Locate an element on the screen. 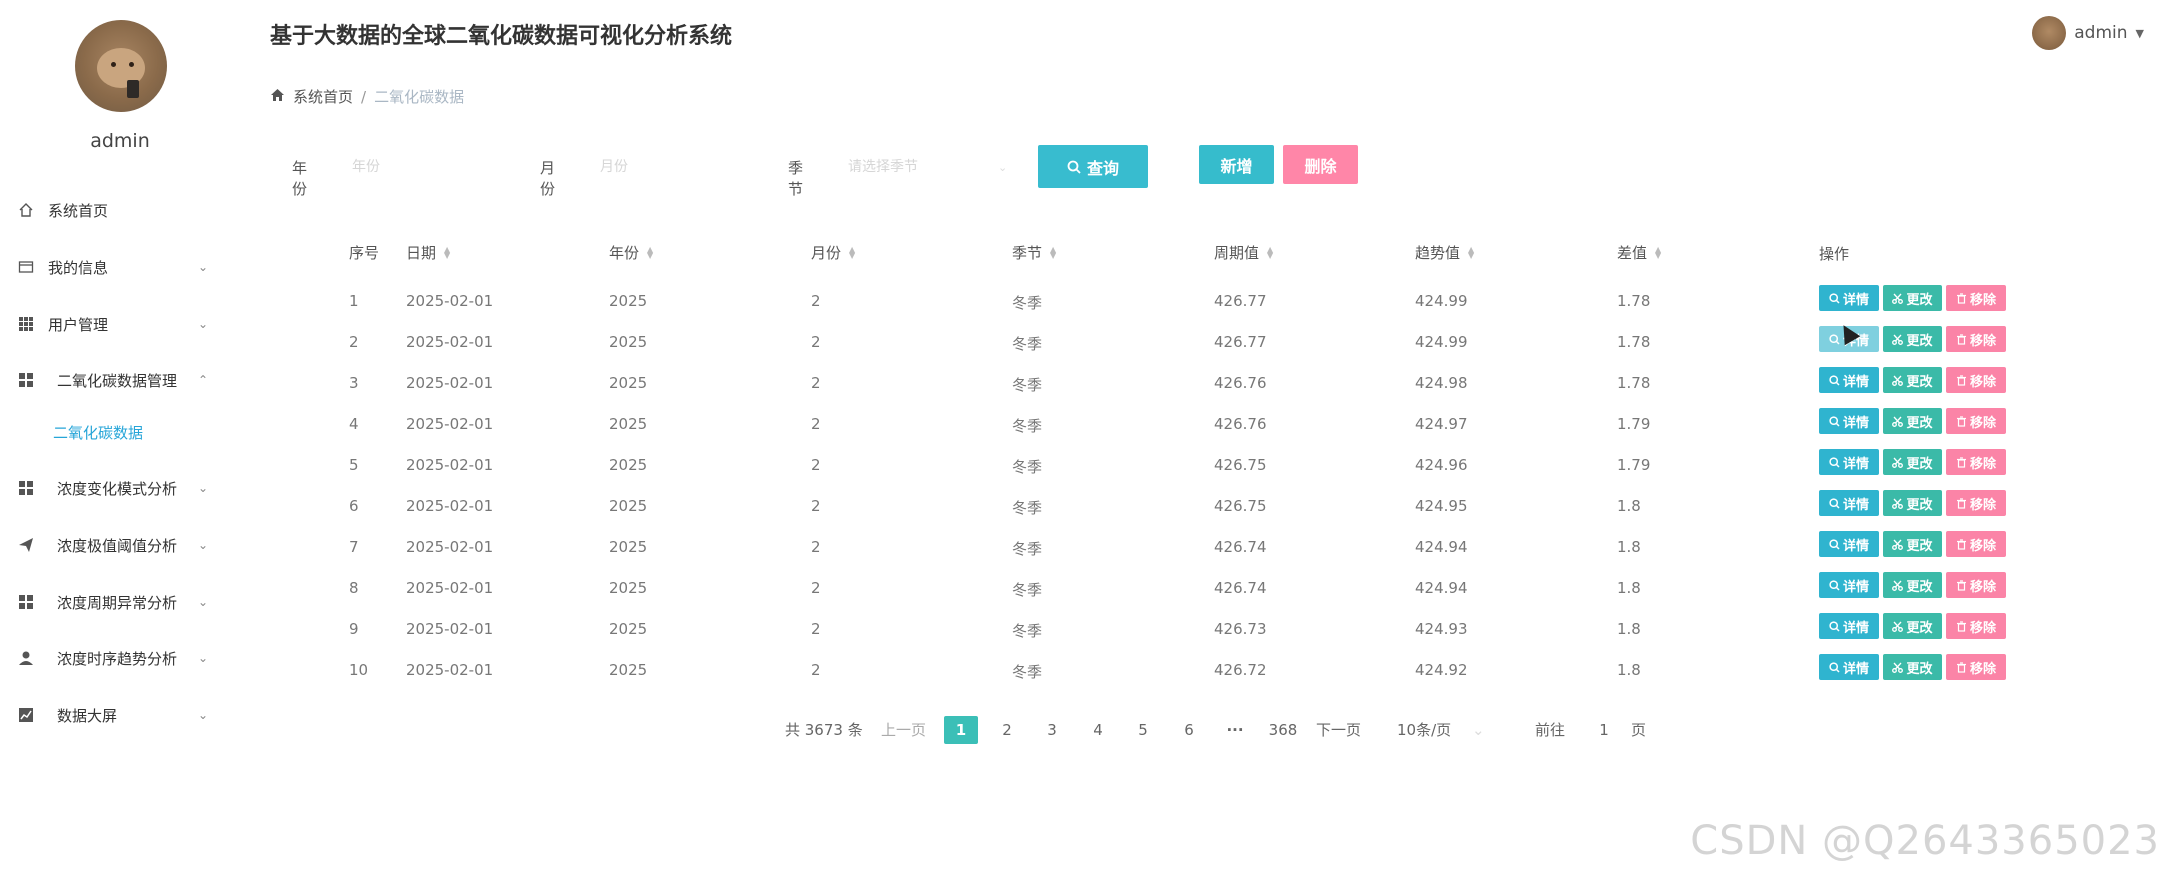 The width and height of the screenshot is (2160, 882). user-menu: admin ▼ is located at coordinates (2088, 33).